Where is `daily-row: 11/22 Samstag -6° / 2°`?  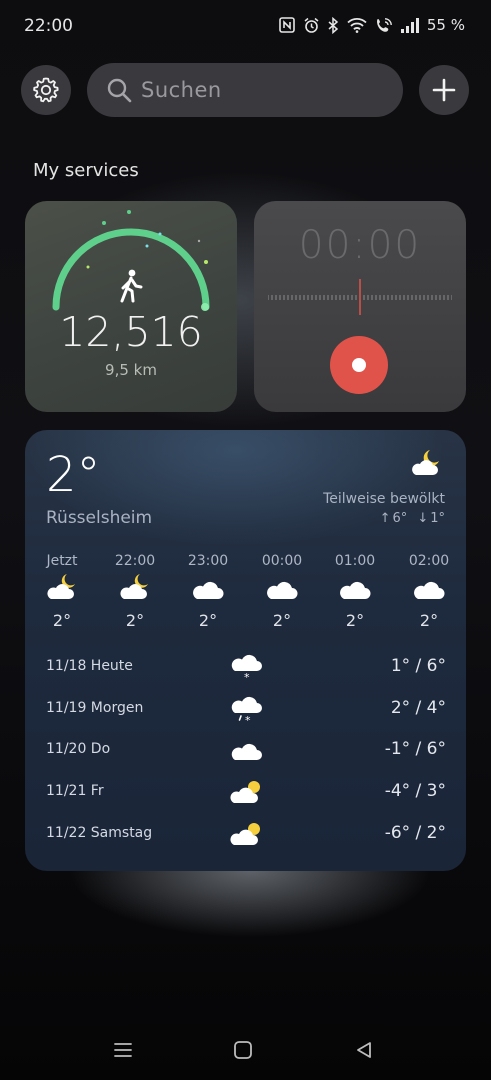 daily-row: 11/22 Samstag -6° / 2° is located at coordinates (246, 834).